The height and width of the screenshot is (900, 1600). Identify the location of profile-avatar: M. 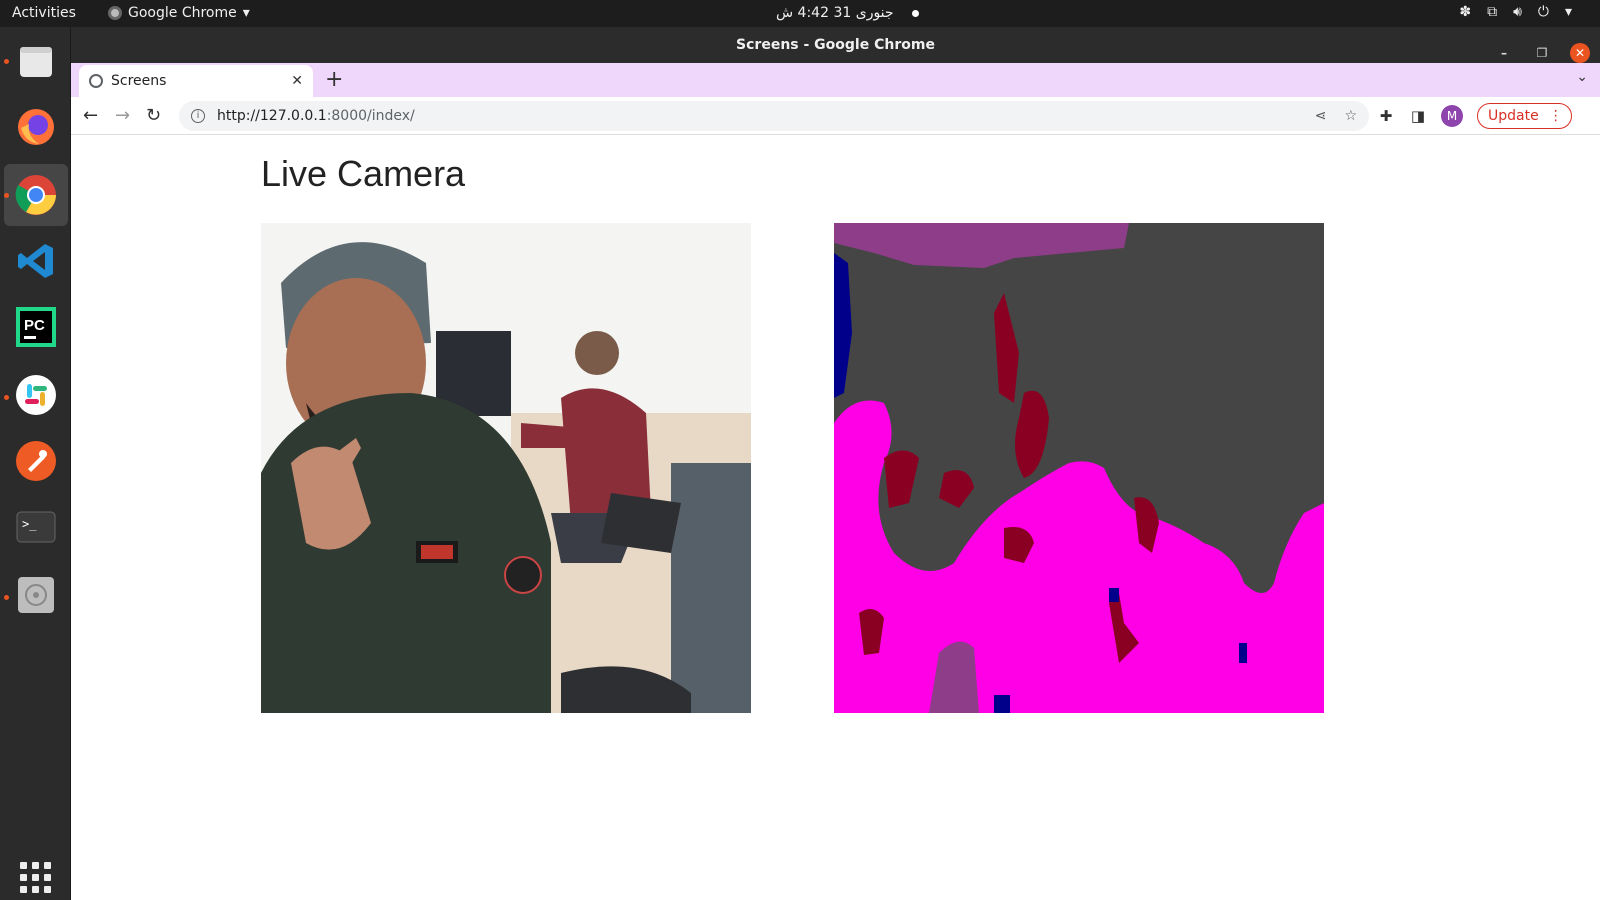
(1452, 116).